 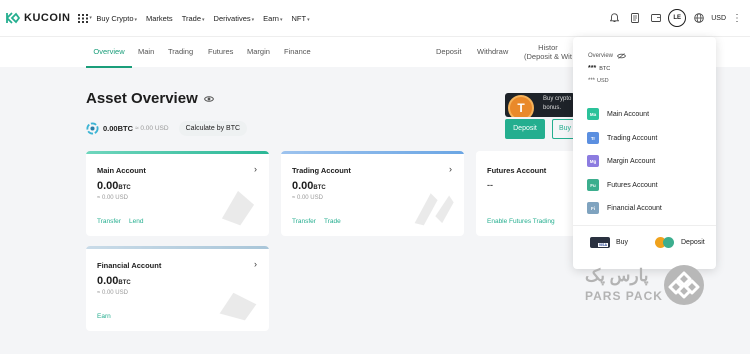 I want to click on apps-grid-icon: ▾, so click(x=85, y=18).